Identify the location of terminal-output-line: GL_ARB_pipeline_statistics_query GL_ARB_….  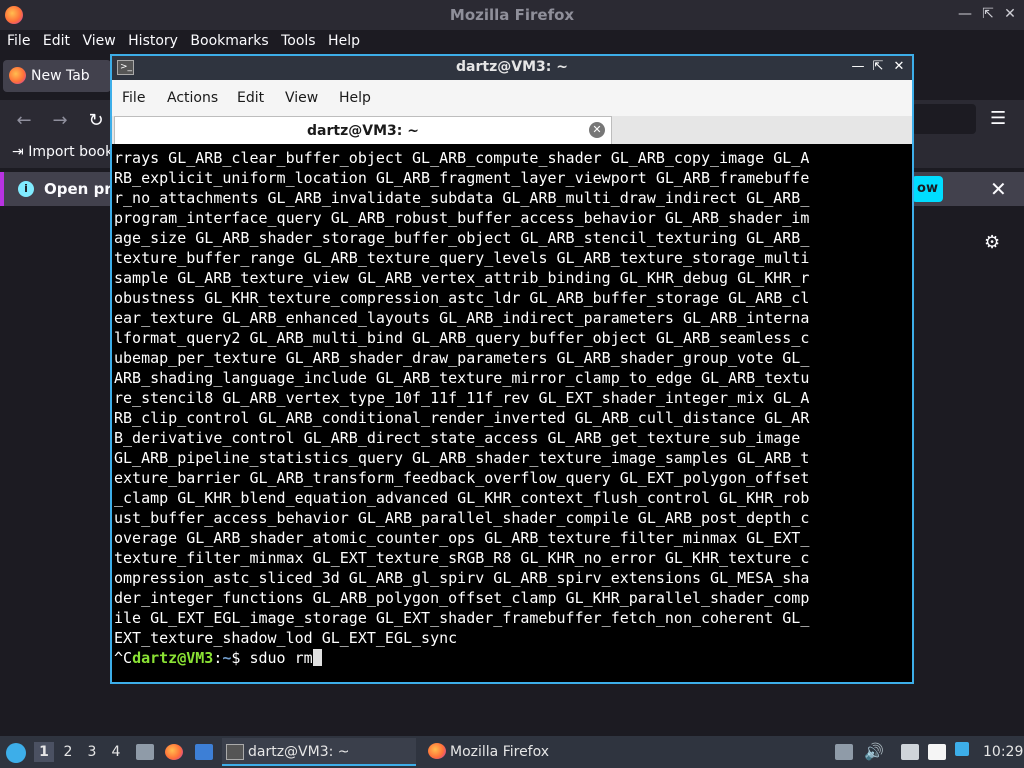
(462, 458).